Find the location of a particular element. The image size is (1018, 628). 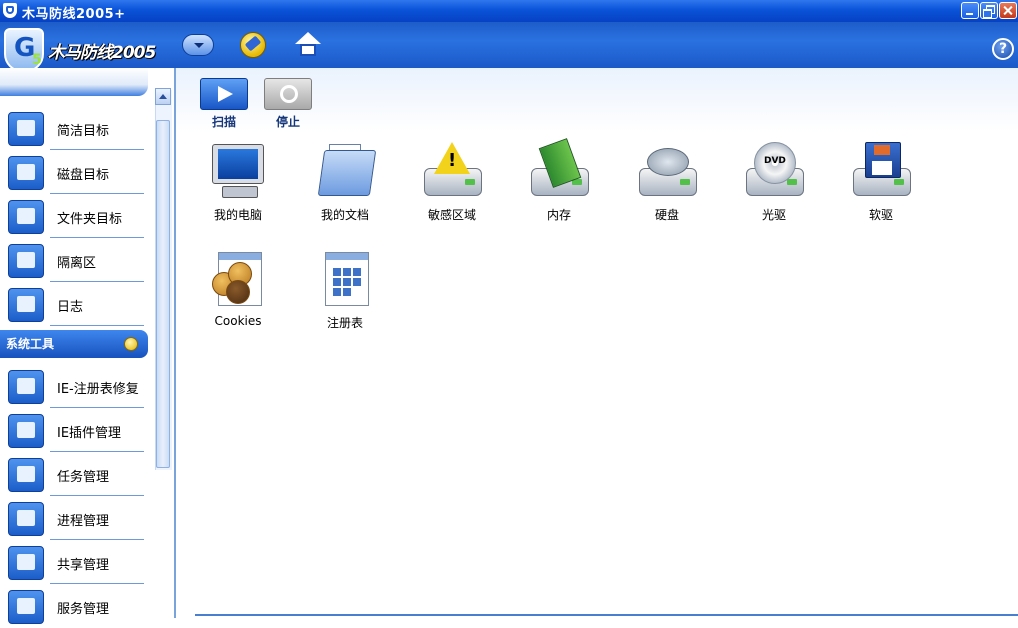

sidebar-item-label: 磁盘目标 is located at coordinates (83, 175).